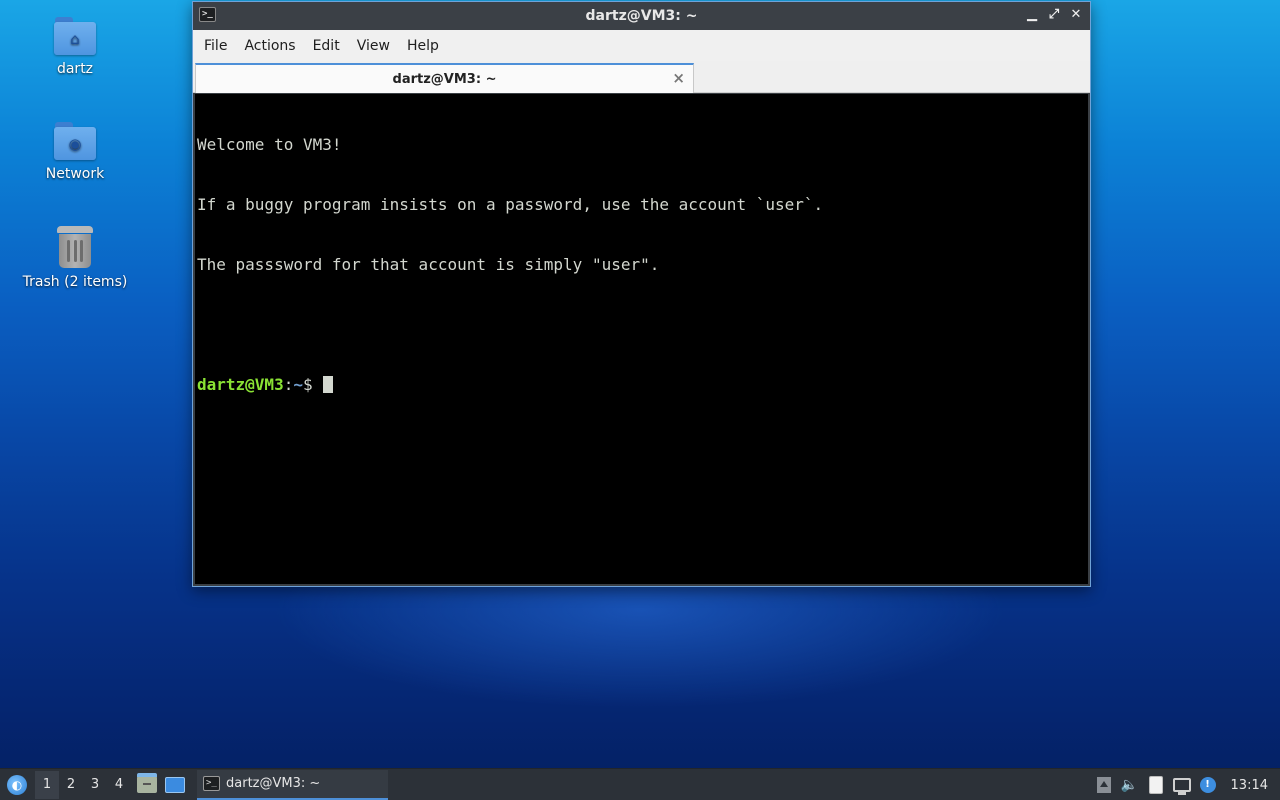 The height and width of the screenshot is (800, 1280). I want to click on taskbar-task-terminal: >_ dartz@VM3: ~, so click(292, 784).